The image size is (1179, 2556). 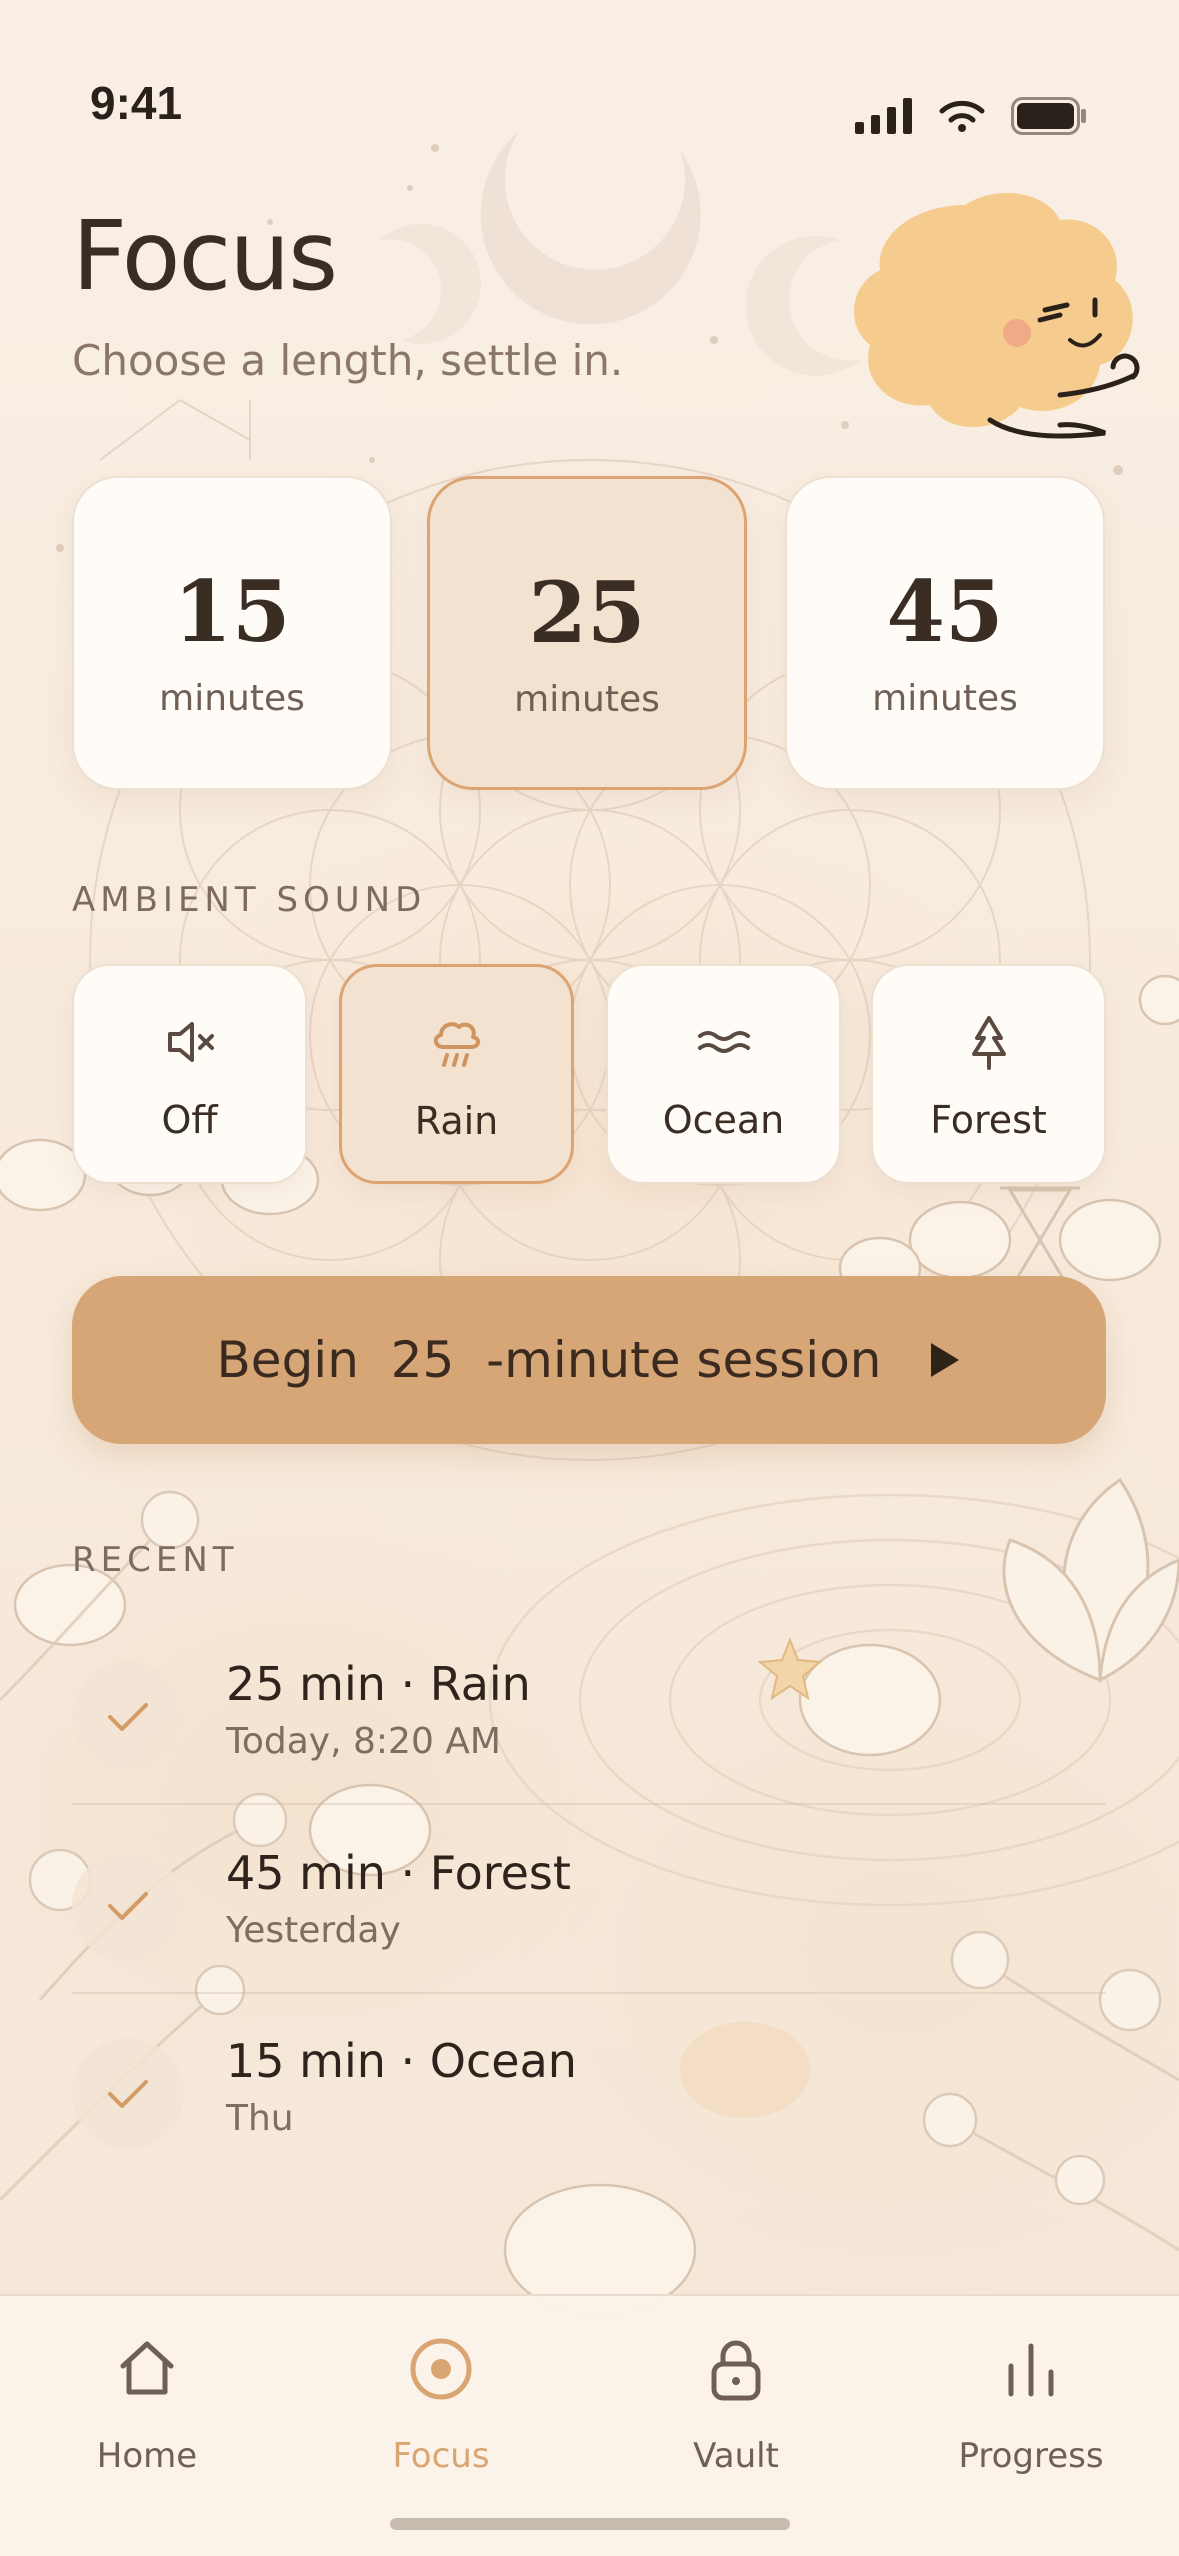 I want to click on recent-session-item: 45 min · Forest Yesterday, so click(x=589, y=1900).